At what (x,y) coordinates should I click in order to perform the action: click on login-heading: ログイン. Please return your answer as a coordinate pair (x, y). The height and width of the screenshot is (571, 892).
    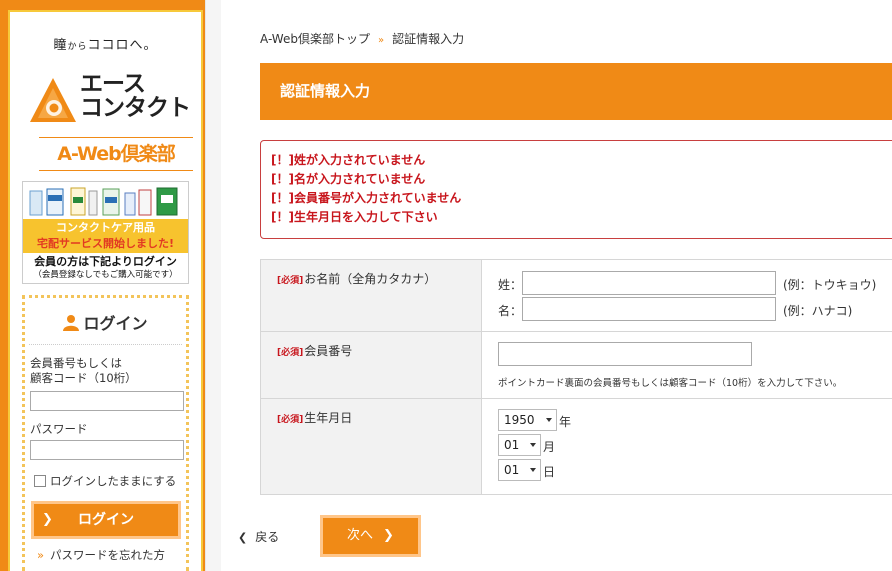
    Looking at the image, I should click on (105, 322).